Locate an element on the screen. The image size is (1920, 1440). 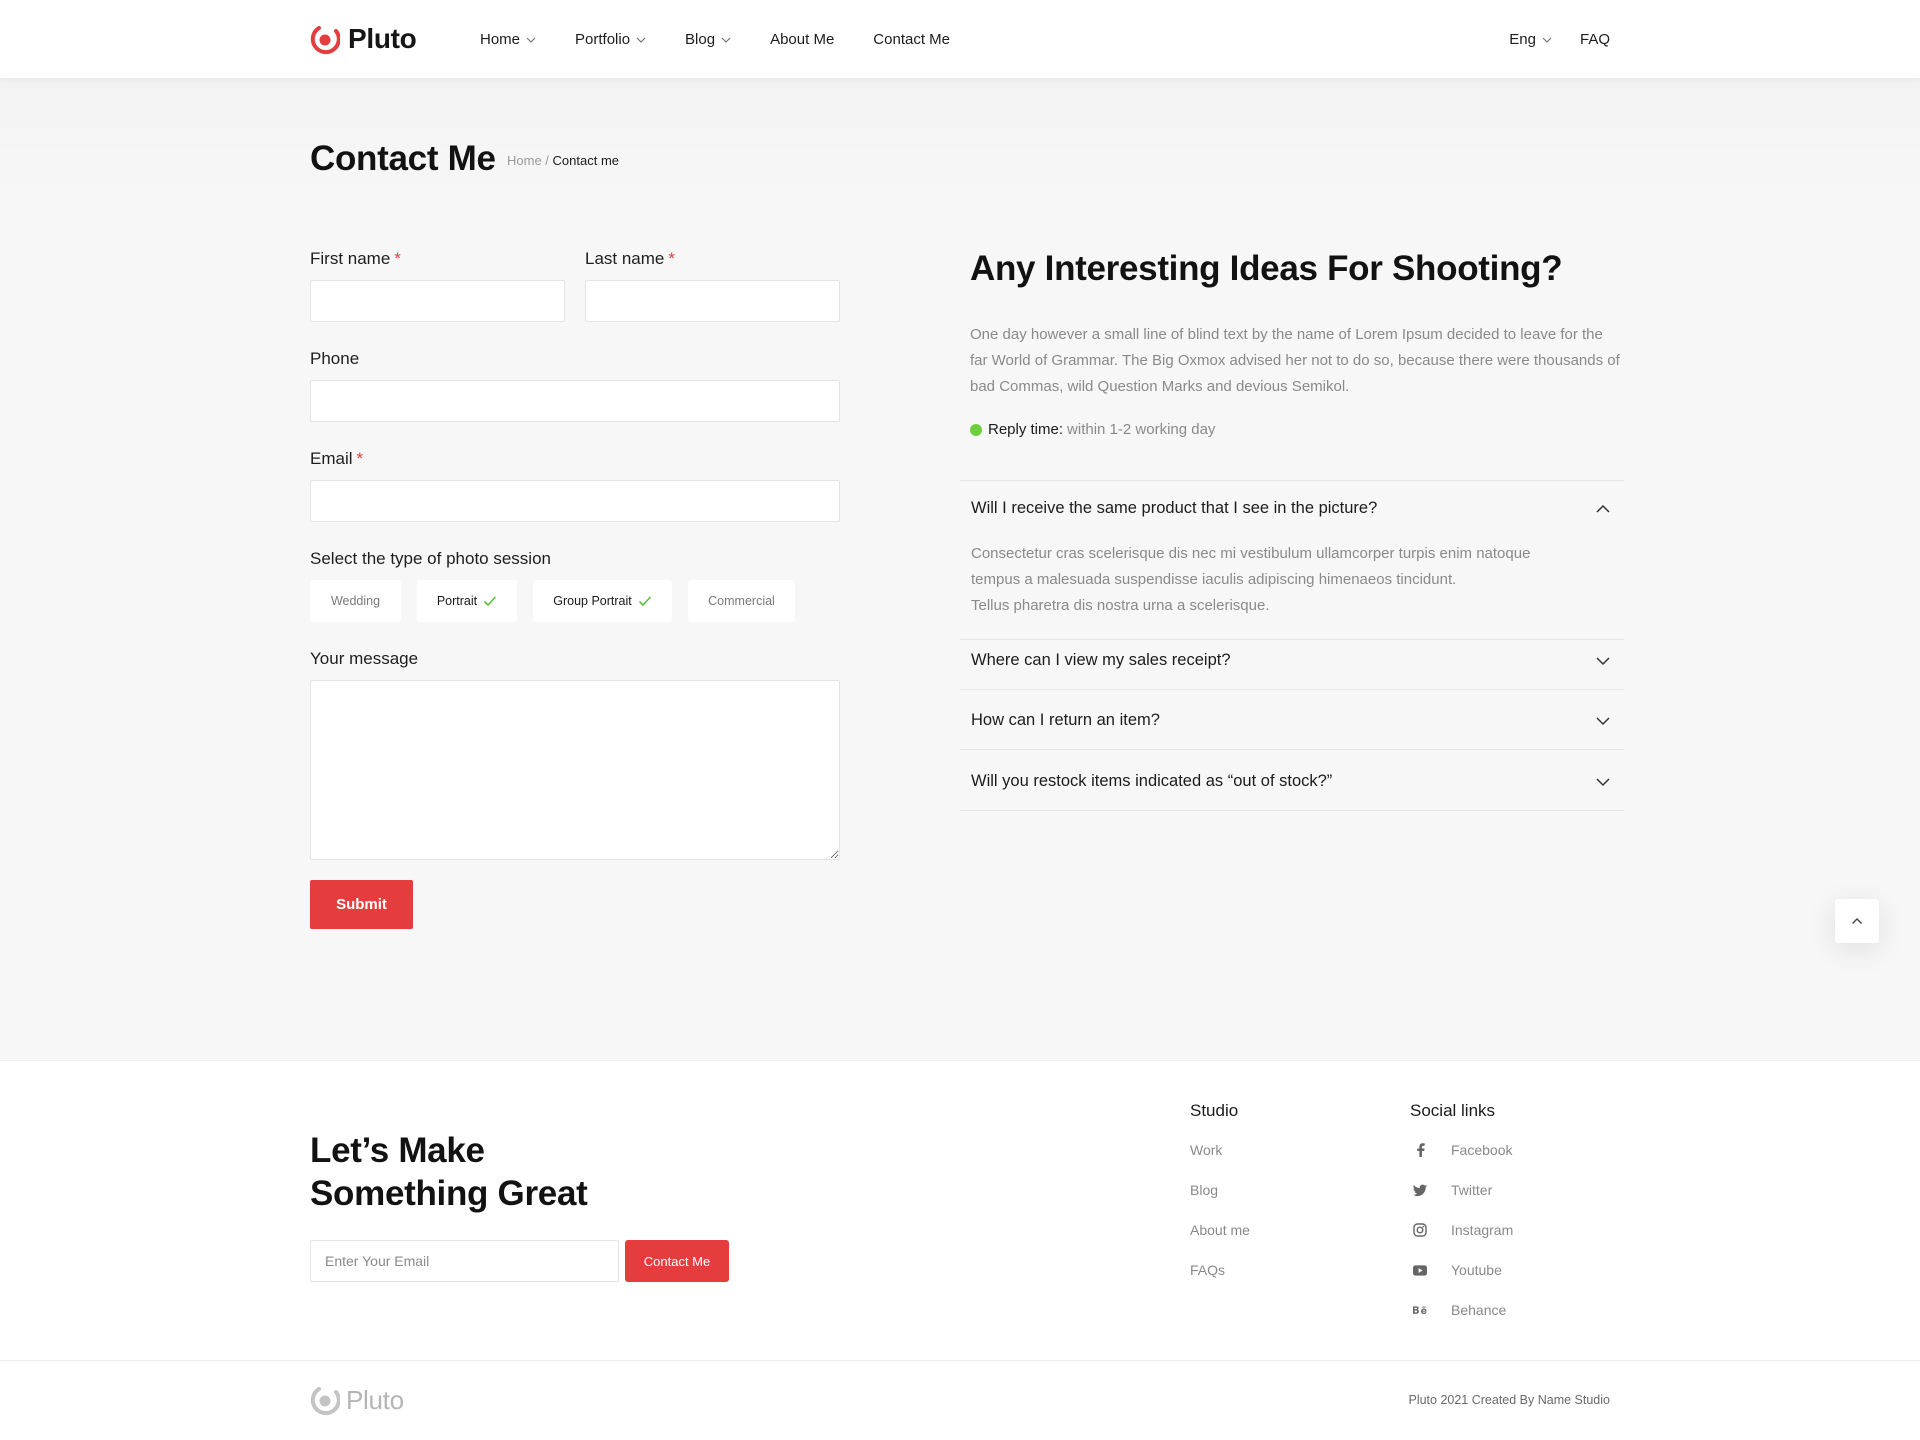
logo: Pluto is located at coordinates (363, 39).